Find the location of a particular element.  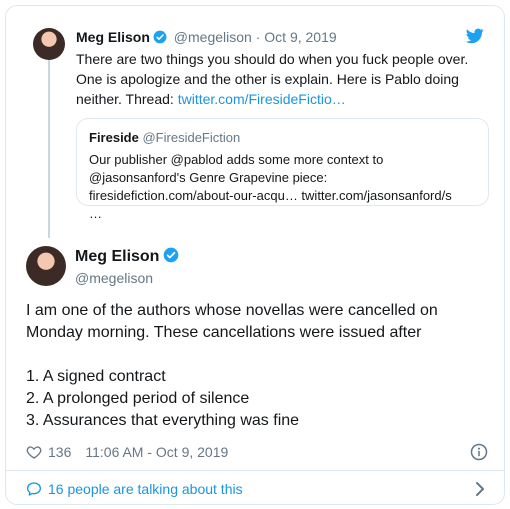

speech-bubble-icon is located at coordinates (34, 489).